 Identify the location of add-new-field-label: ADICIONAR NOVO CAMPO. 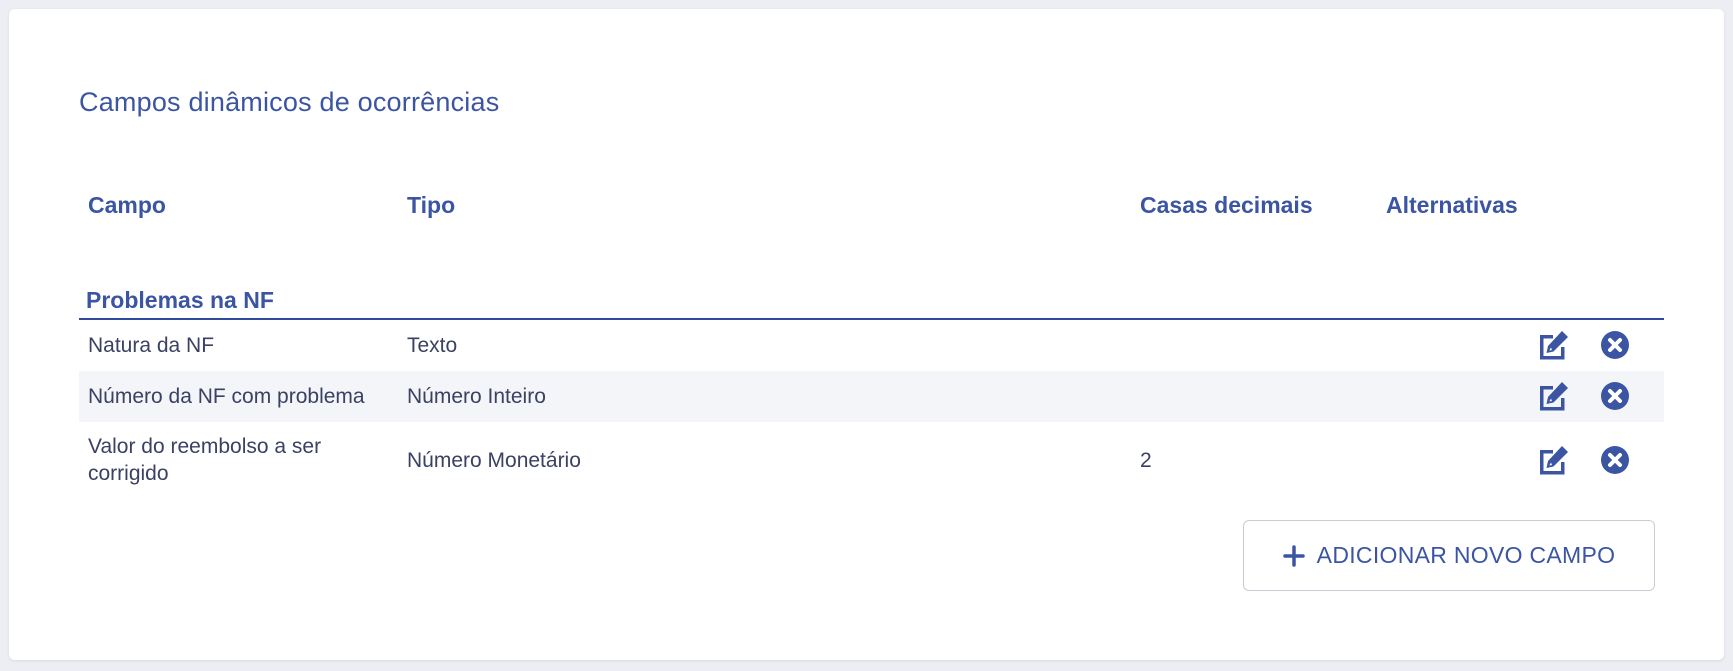
(1466, 555).